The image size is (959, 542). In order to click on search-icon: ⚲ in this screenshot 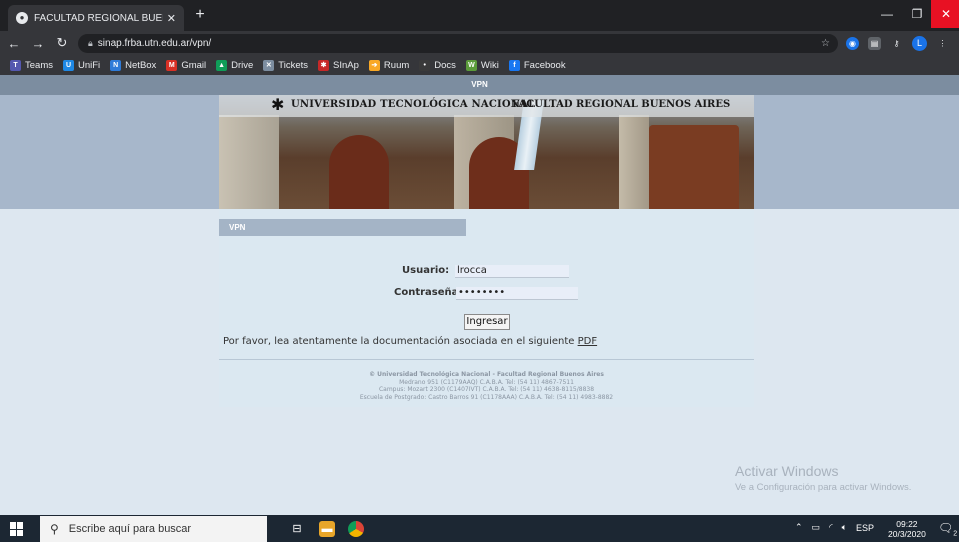, I will do `click(54, 529)`.